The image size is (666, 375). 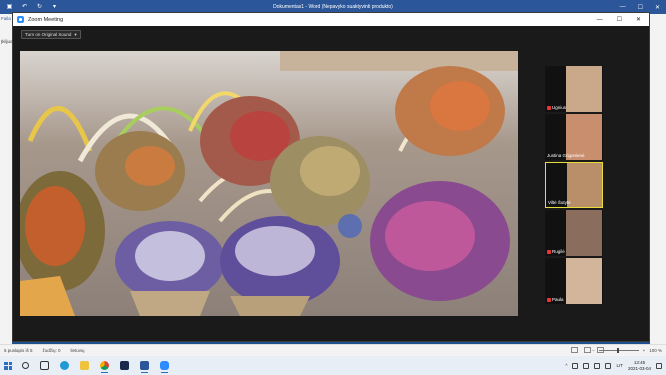 I want to click on windows-logo-icon, so click(x=8, y=365).